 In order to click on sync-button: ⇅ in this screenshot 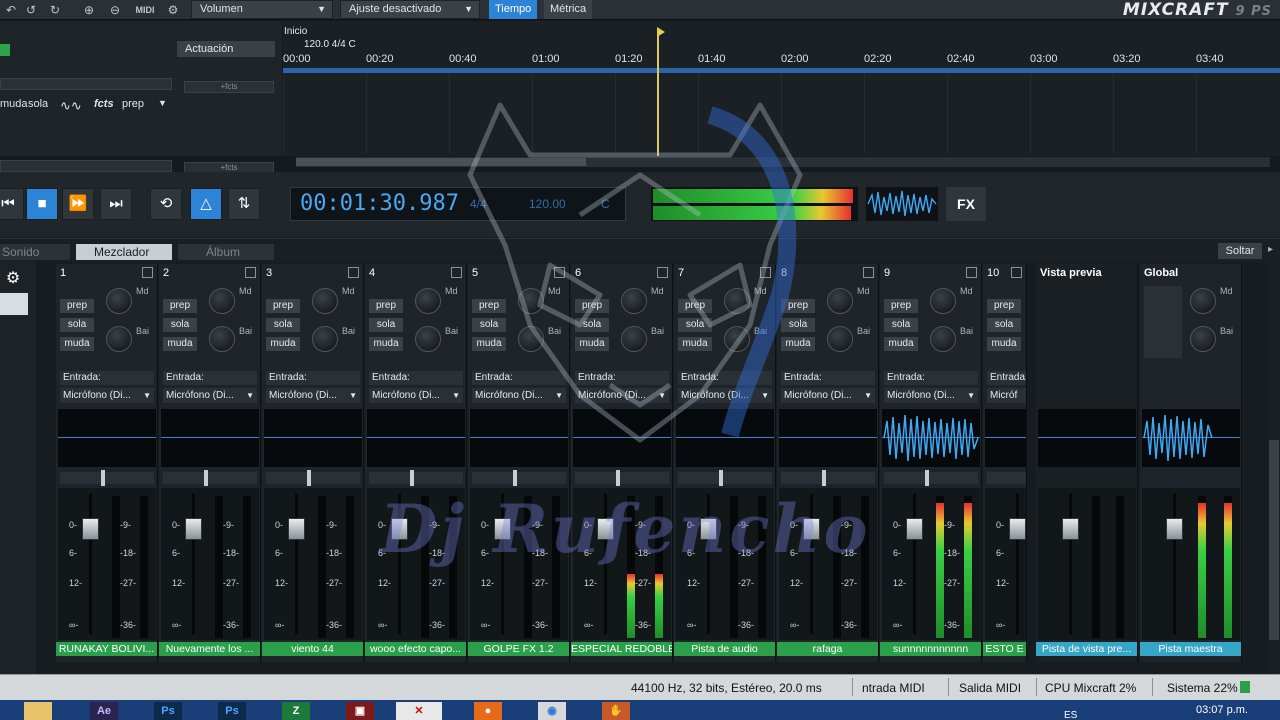, I will do `click(244, 204)`.